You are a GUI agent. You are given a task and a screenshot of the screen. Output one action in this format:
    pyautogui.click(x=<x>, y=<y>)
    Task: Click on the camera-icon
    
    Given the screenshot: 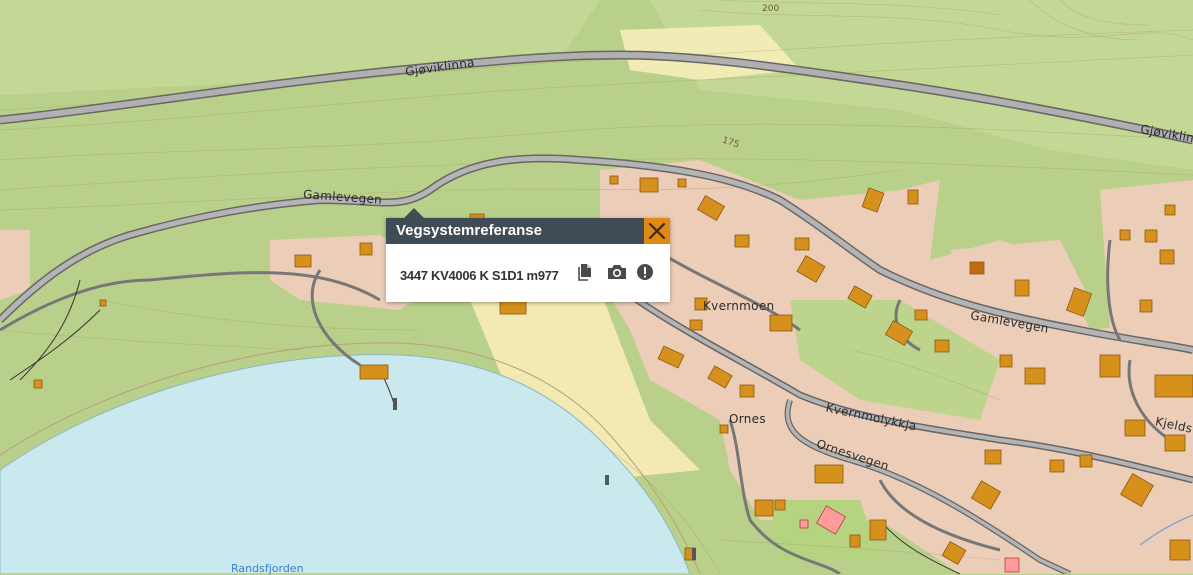 What is the action you would take?
    pyautogui.click(x=617, y=272)
    